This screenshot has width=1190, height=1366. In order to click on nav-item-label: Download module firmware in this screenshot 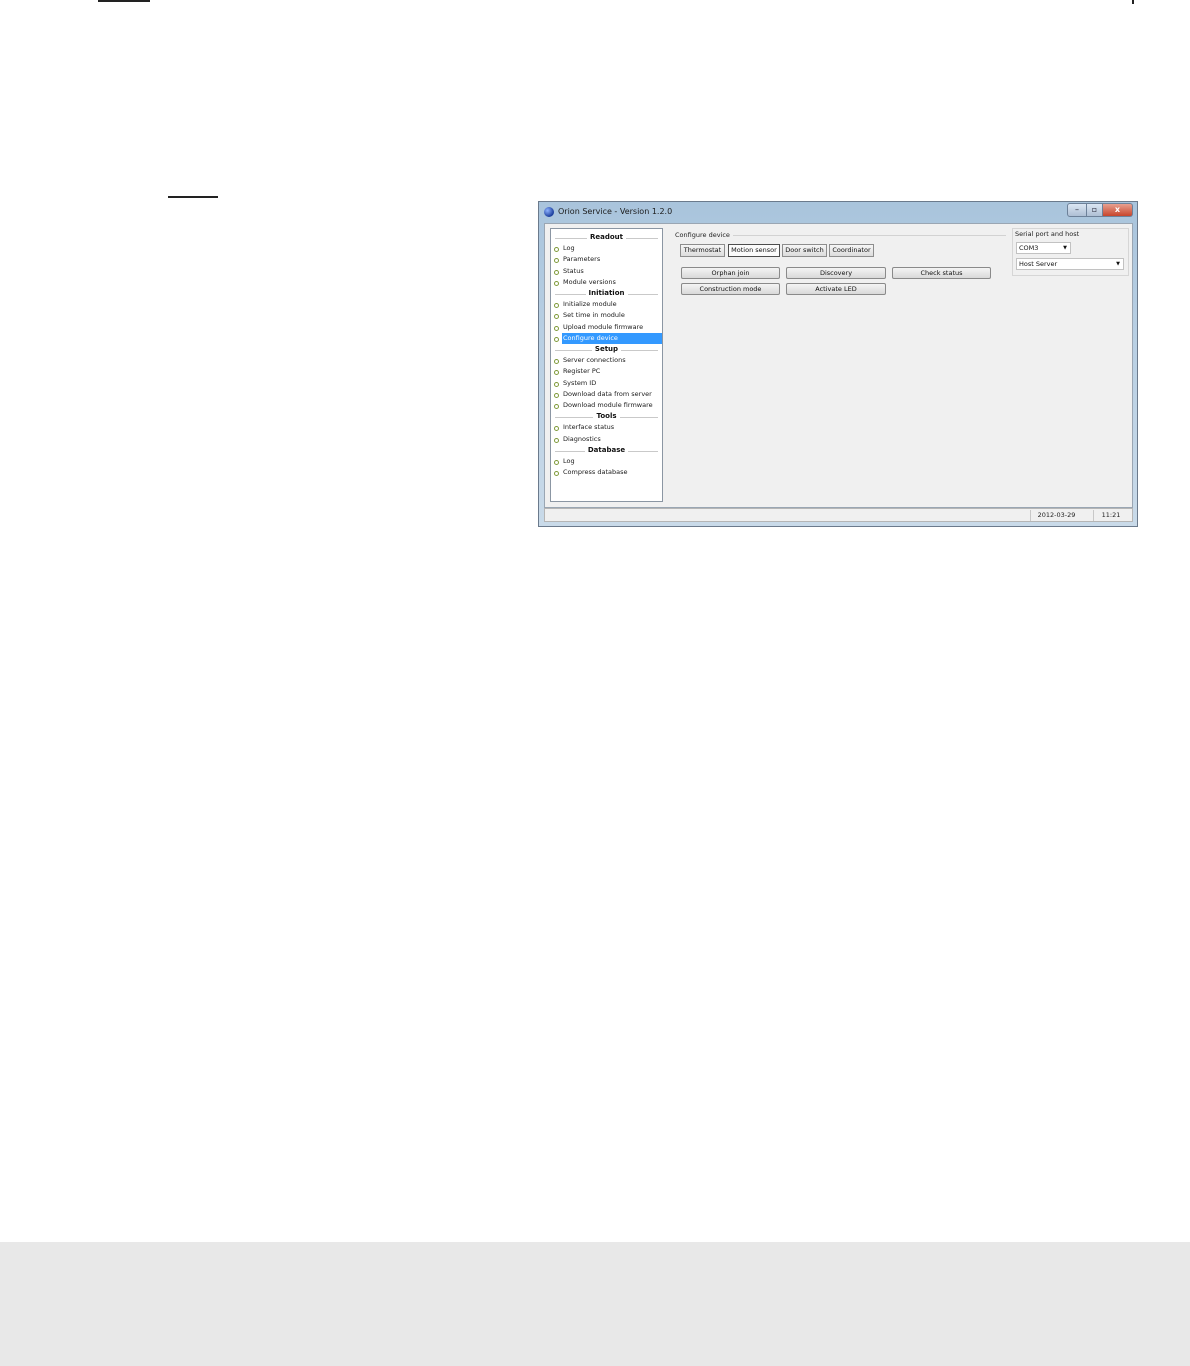, I will do `click(608, 405)`.